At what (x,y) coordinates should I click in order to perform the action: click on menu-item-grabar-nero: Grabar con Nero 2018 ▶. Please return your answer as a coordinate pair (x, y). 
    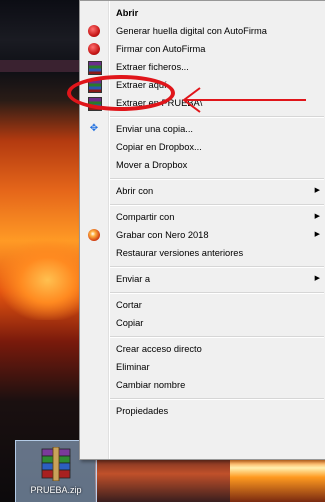
    Looking at the image, I should click on (202, 235).